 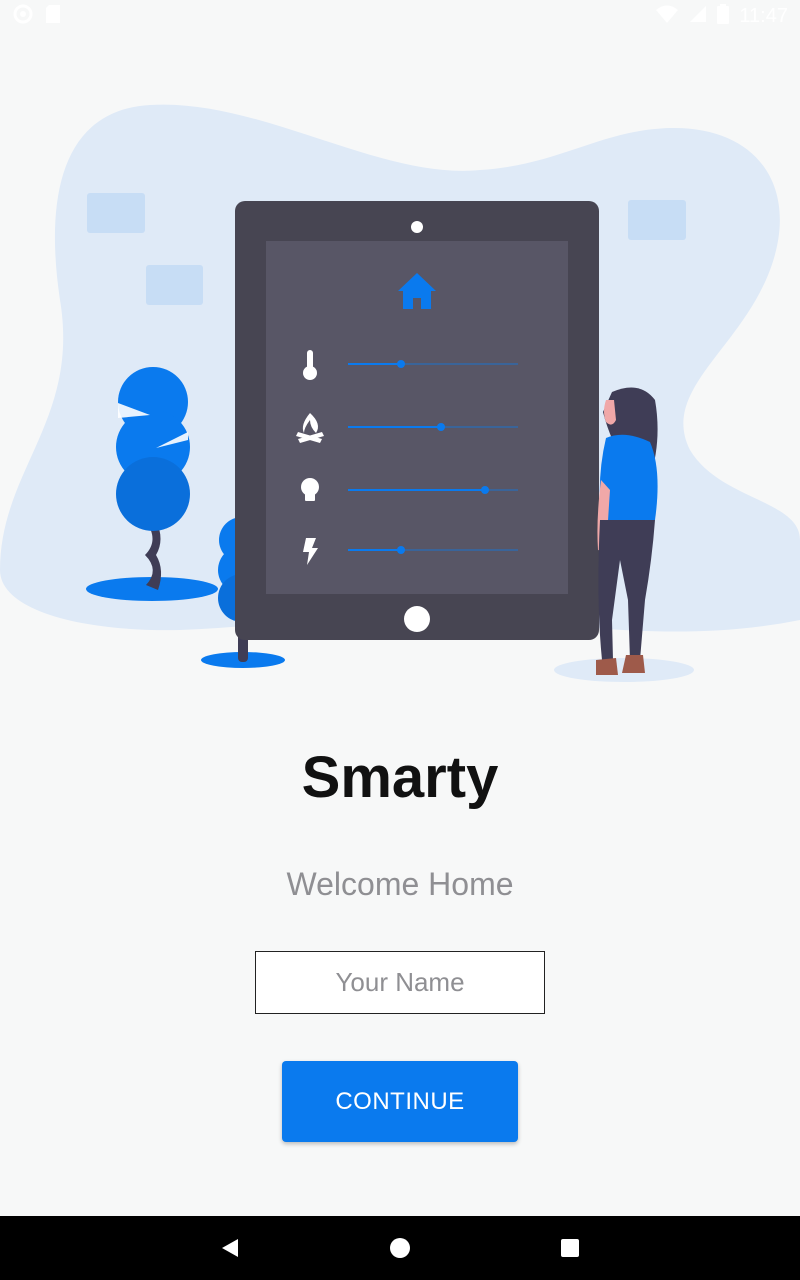 I want to click on recents-button, so click(x=570, y=1248).